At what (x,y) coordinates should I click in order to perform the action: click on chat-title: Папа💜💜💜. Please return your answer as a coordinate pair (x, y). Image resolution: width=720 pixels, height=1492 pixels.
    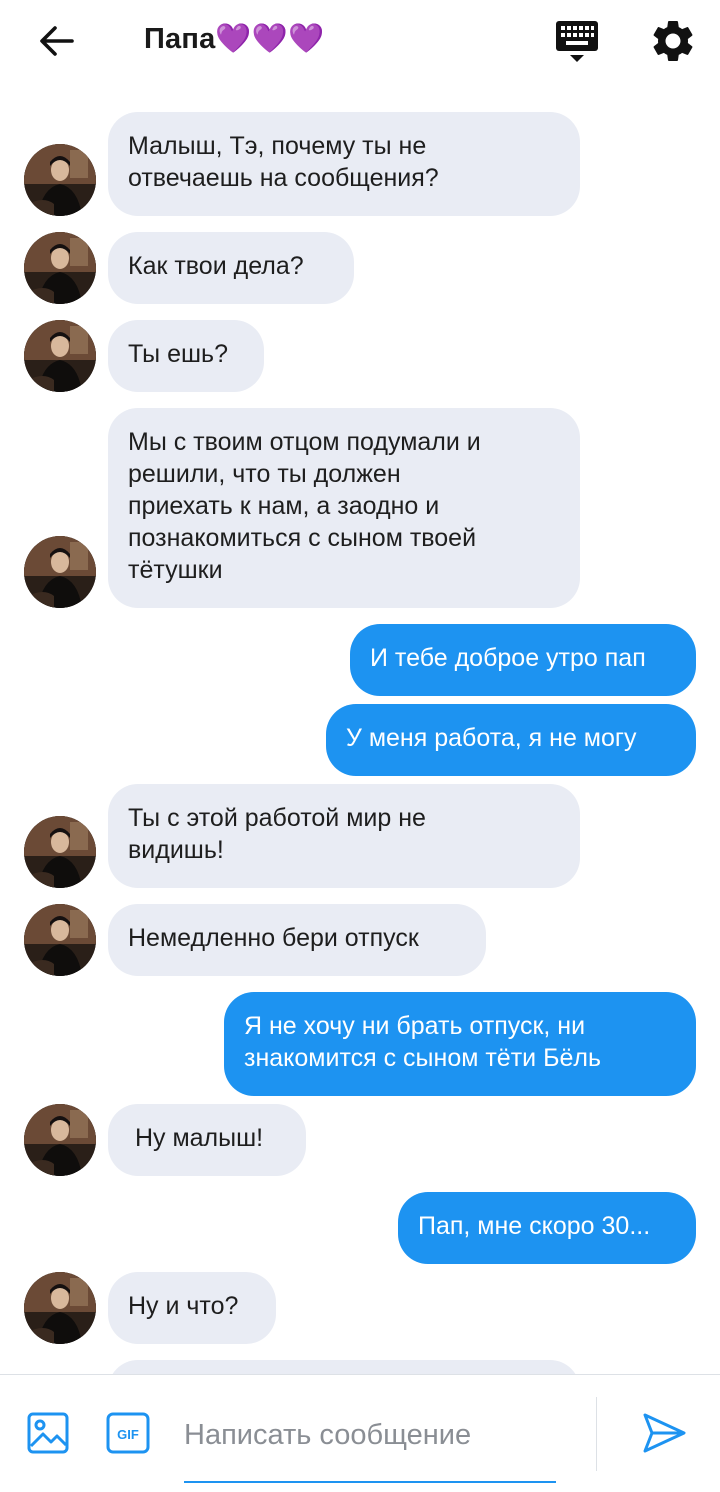
    Looking at the image, I should click on (234, 39).